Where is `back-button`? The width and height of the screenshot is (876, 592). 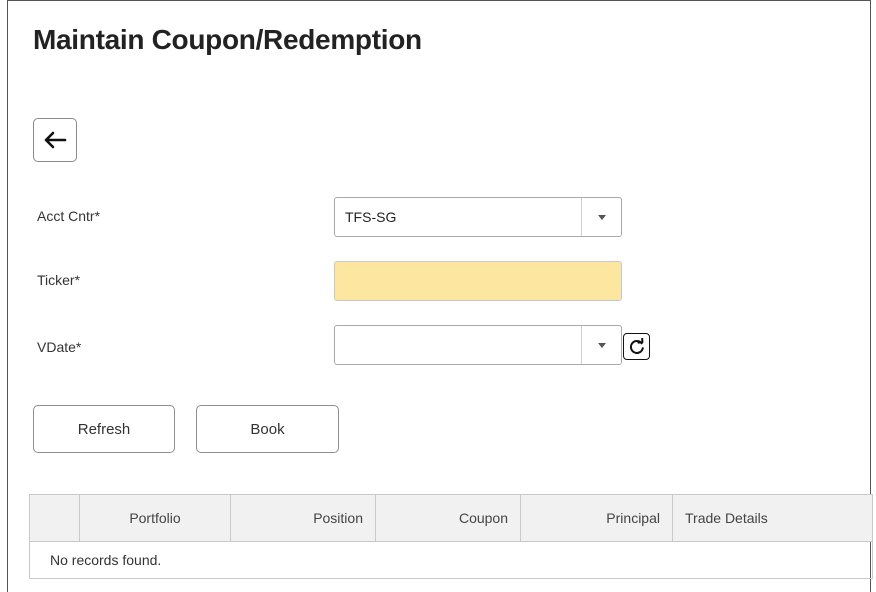
back-button is located at coordinates (55, 140).